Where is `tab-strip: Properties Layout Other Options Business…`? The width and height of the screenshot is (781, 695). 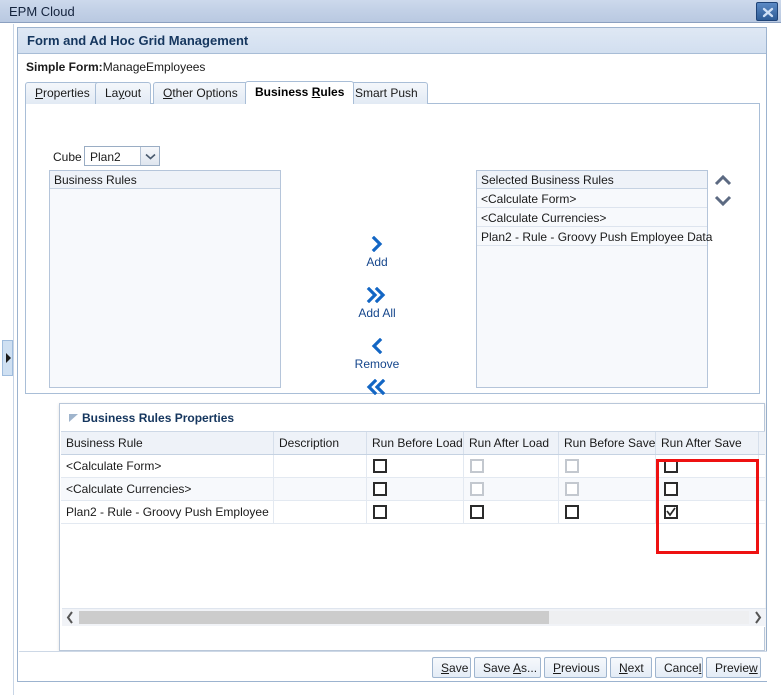
tab-strip: Properties Layout Other Options Business… is located at coordinates (392, 92).